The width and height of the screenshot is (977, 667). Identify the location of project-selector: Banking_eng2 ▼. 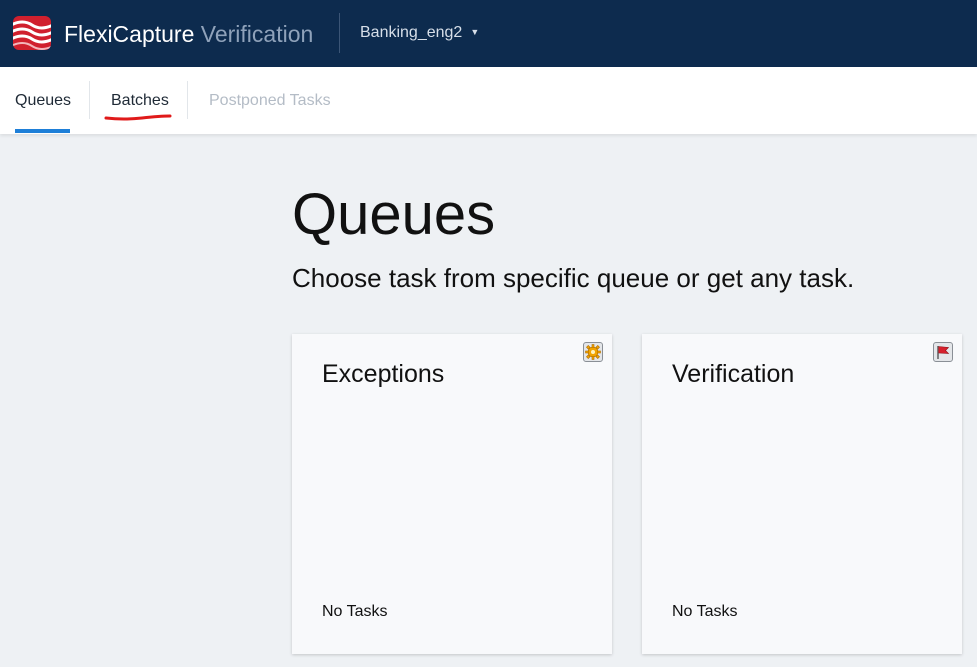
(419, 33).